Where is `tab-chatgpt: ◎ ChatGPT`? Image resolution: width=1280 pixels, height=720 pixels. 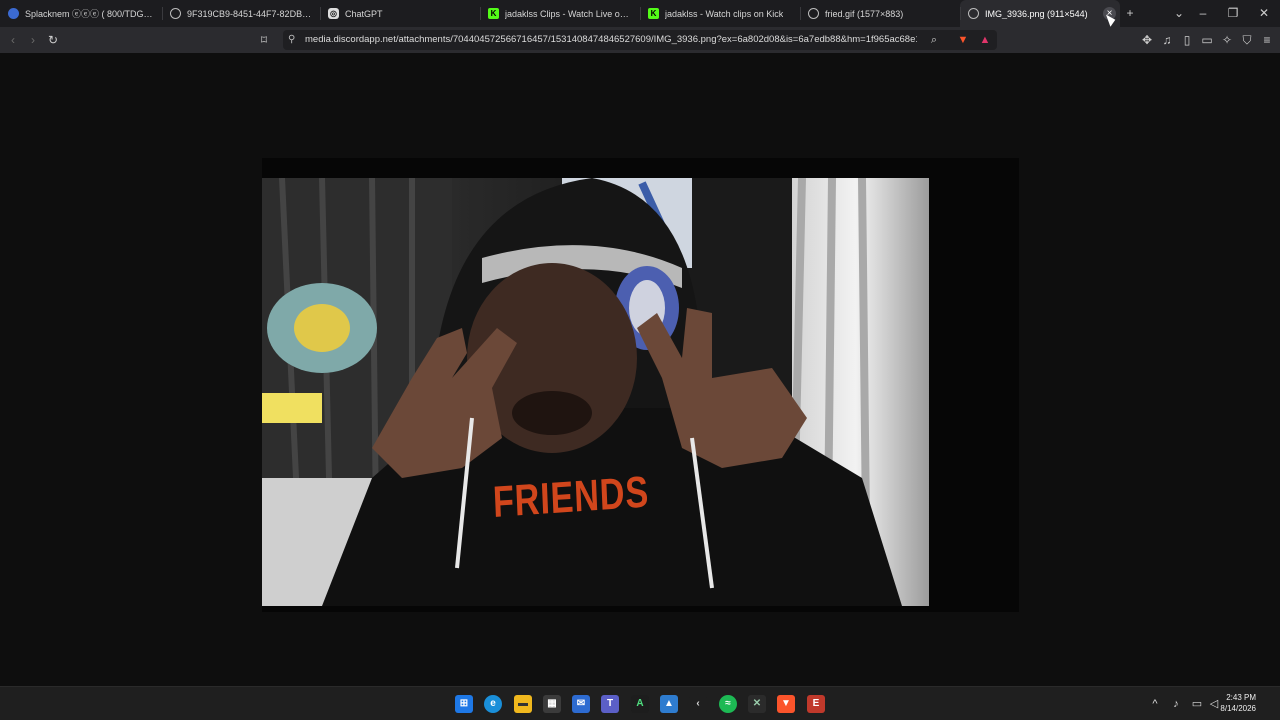 tab-chatgpt: ◎ ChatGPT is located at coordinates (400, 13).